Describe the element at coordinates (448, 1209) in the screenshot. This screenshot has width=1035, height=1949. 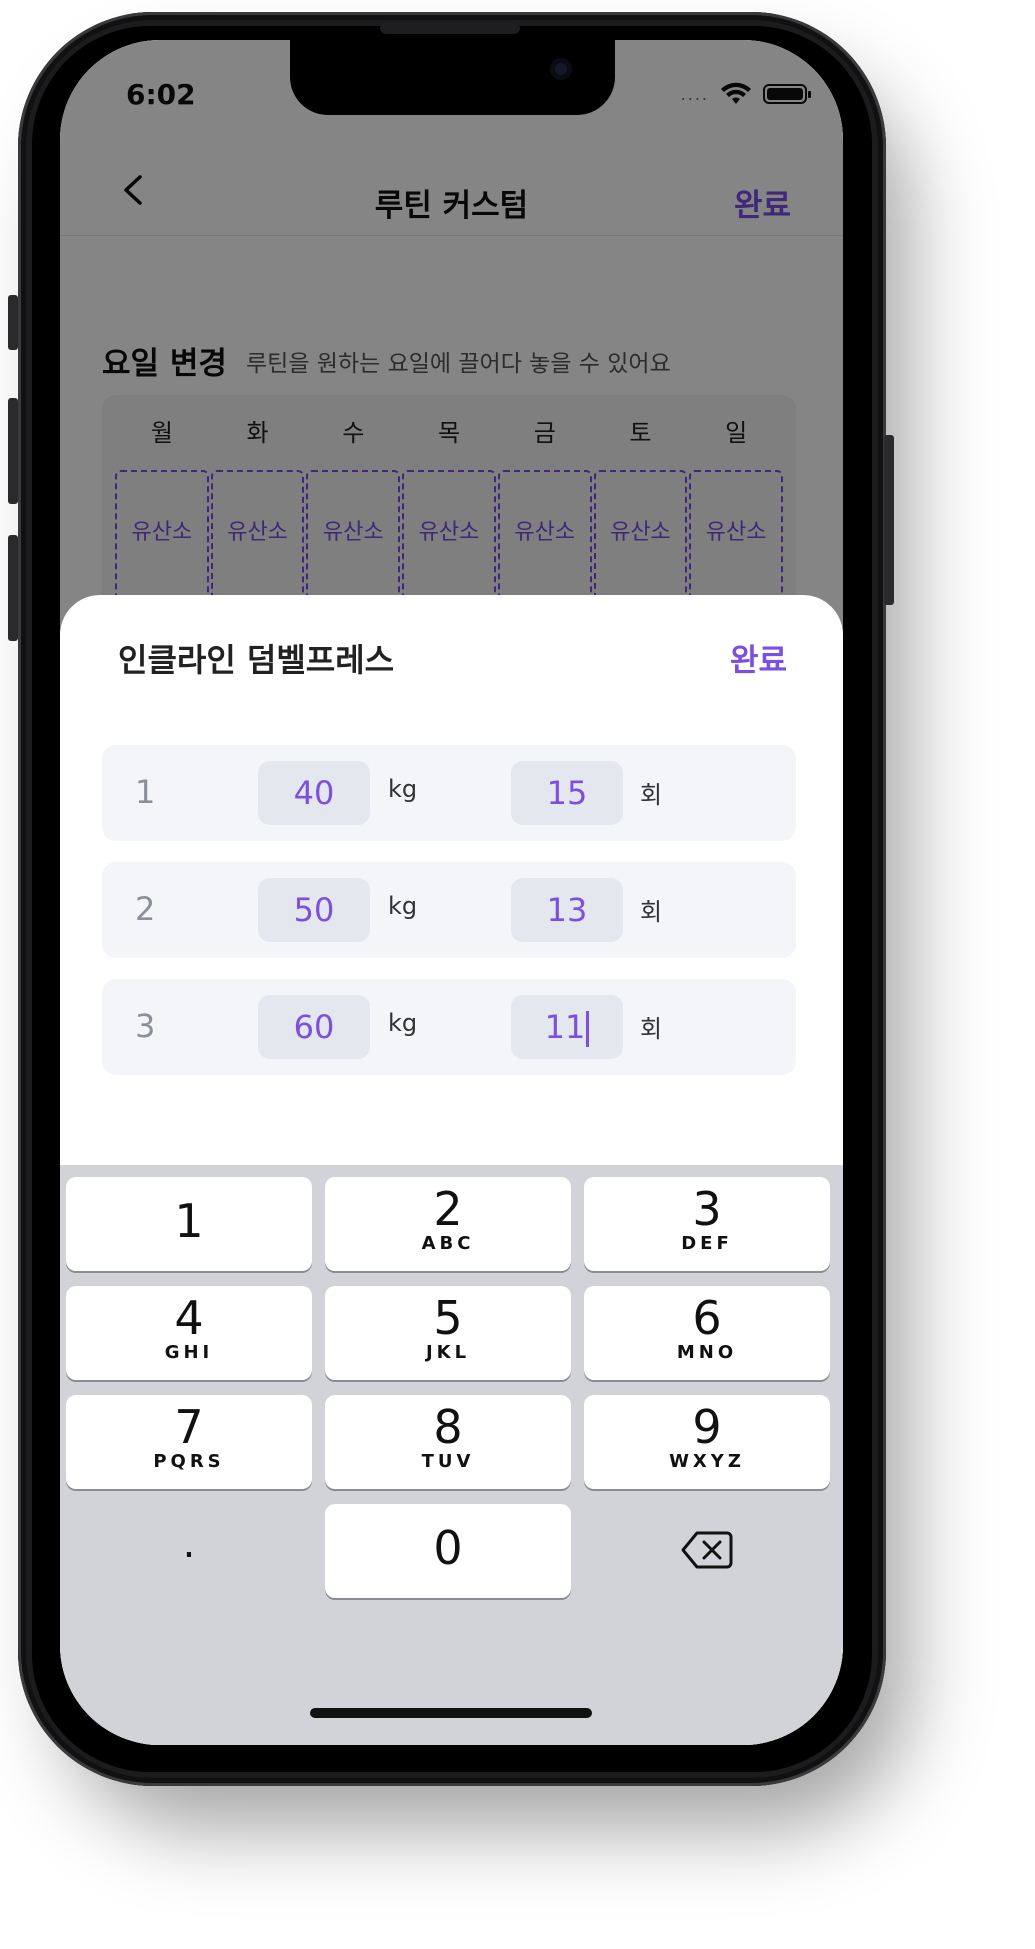
I see `key-digit: 2` at that location.